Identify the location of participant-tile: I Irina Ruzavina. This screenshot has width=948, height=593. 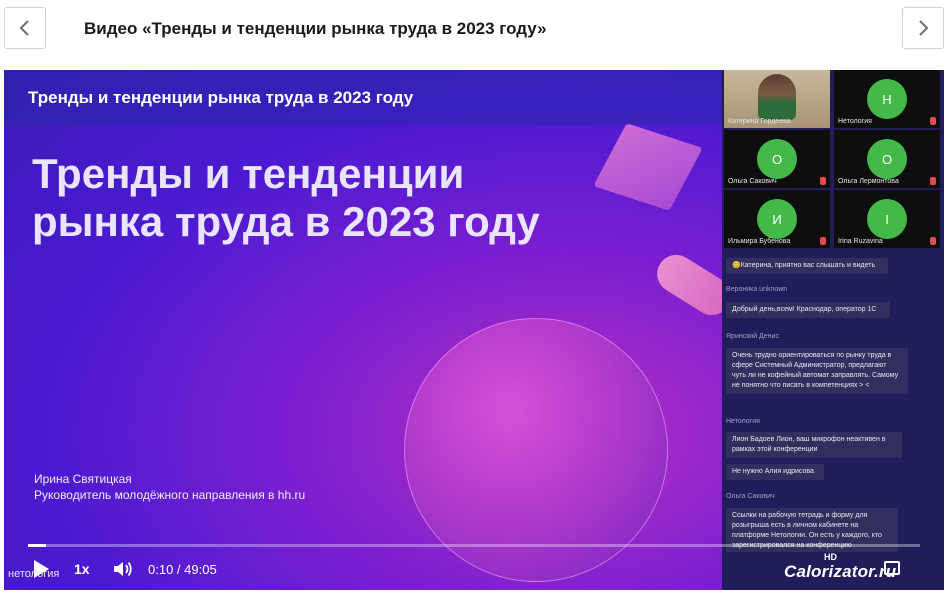
(887, 219).